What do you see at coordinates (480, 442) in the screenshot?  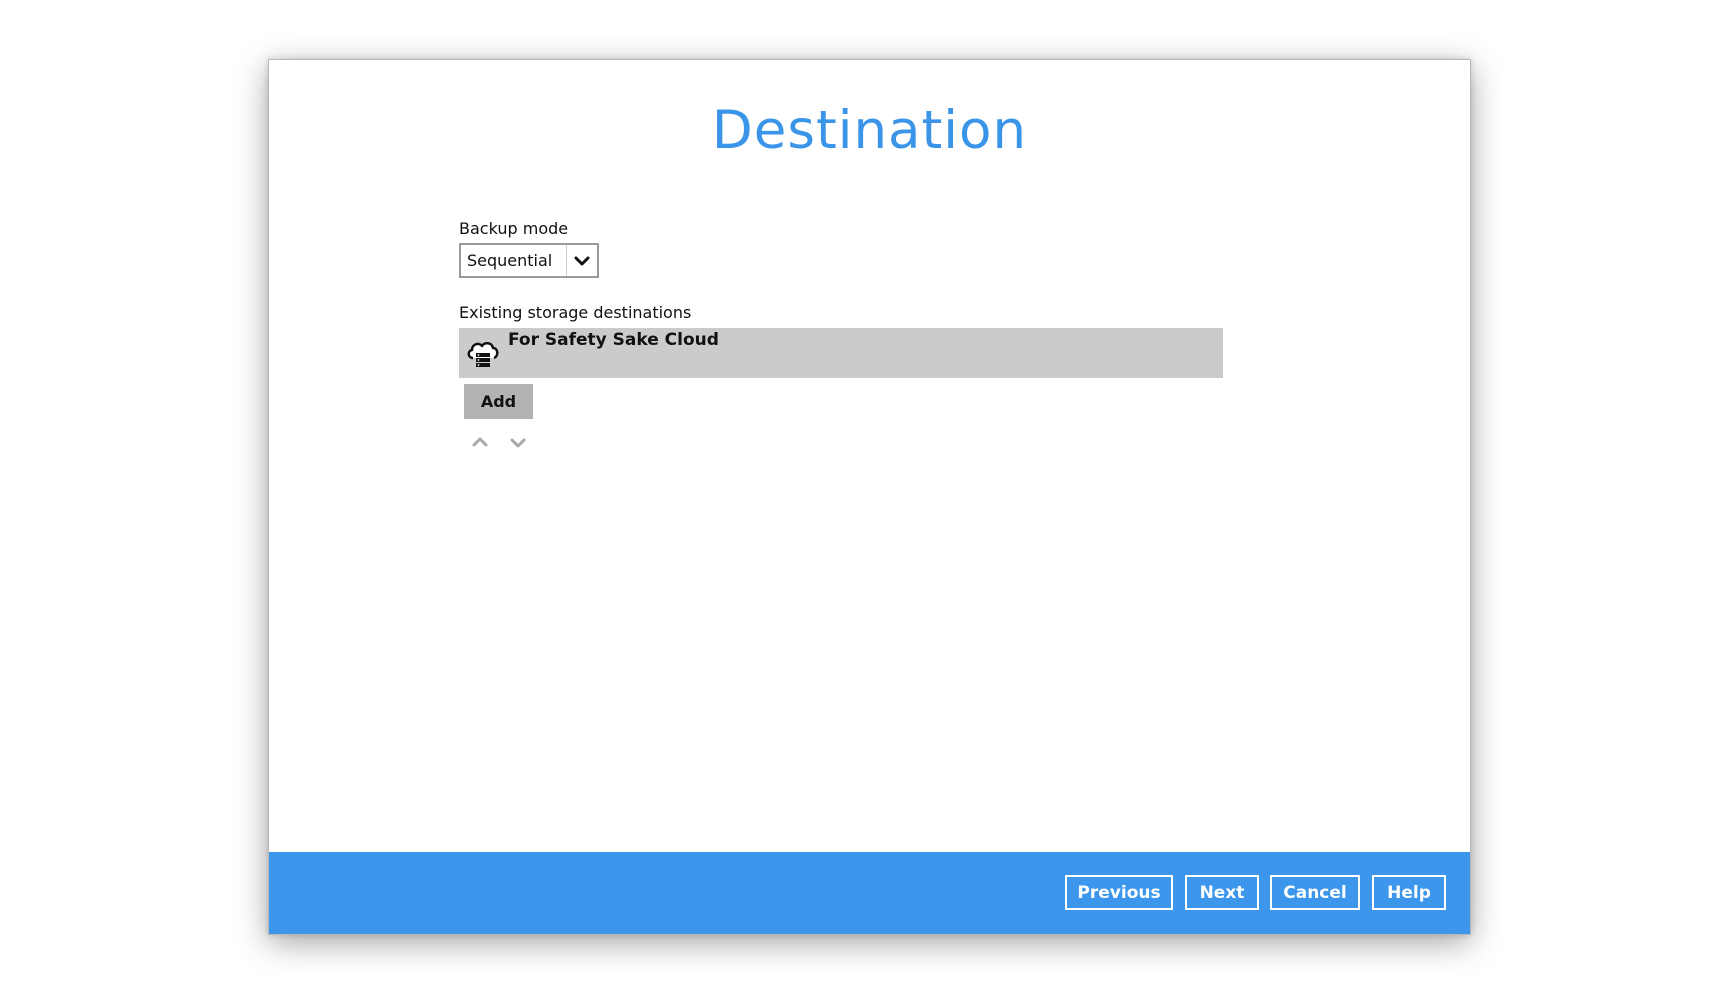 I see `chevron-up-icon` at bounding box center [480, 442].